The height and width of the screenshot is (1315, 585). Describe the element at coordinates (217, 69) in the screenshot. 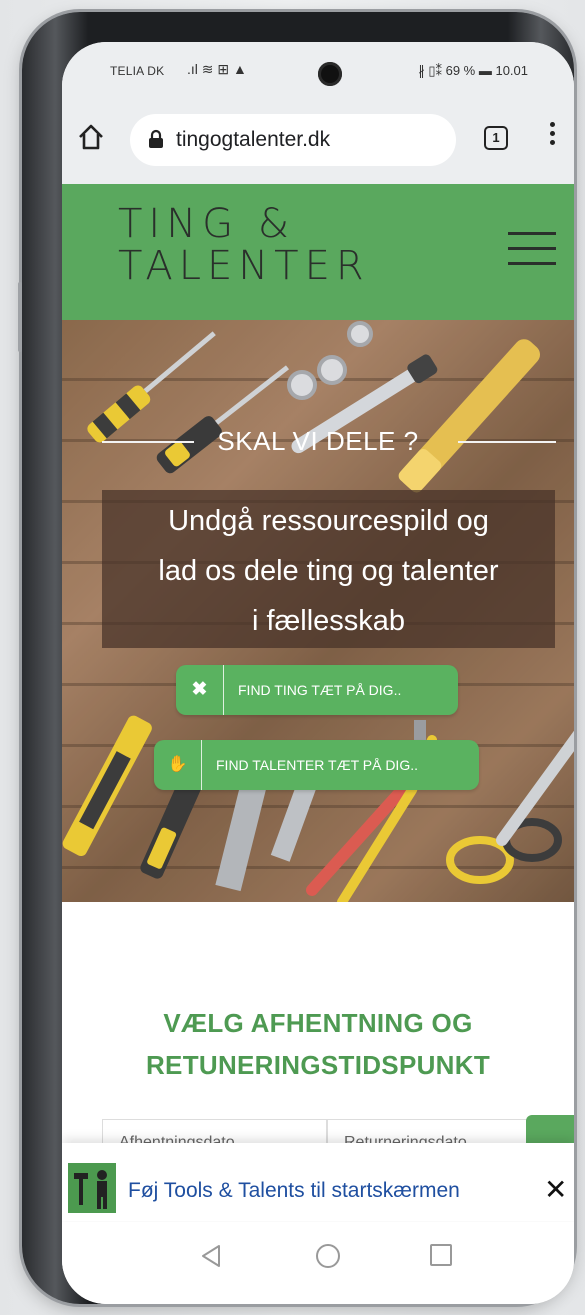

I see `status-icons: .ıl ≋ ⊞ ▲` at that location.